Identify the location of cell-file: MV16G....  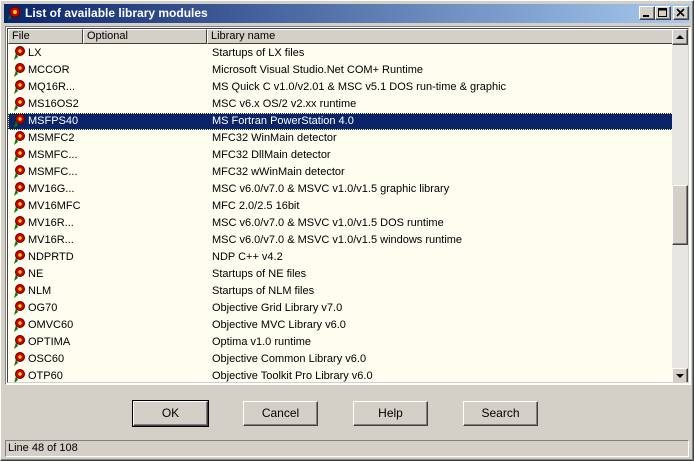
(51, 189).